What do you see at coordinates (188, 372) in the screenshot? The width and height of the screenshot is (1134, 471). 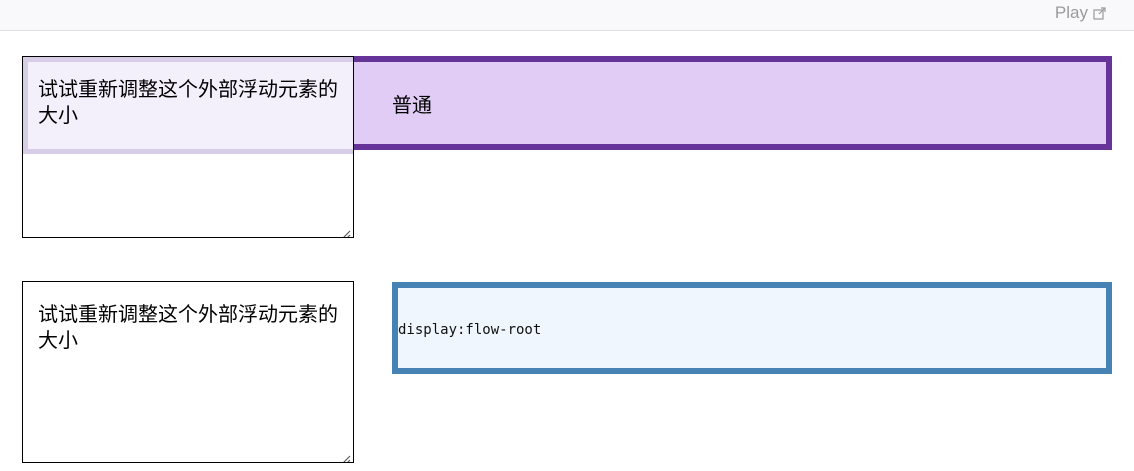 I see `float-textarea-flowroot: 试试重新调整这个外部浮动元素的大小` at bounding box center [188, 372].